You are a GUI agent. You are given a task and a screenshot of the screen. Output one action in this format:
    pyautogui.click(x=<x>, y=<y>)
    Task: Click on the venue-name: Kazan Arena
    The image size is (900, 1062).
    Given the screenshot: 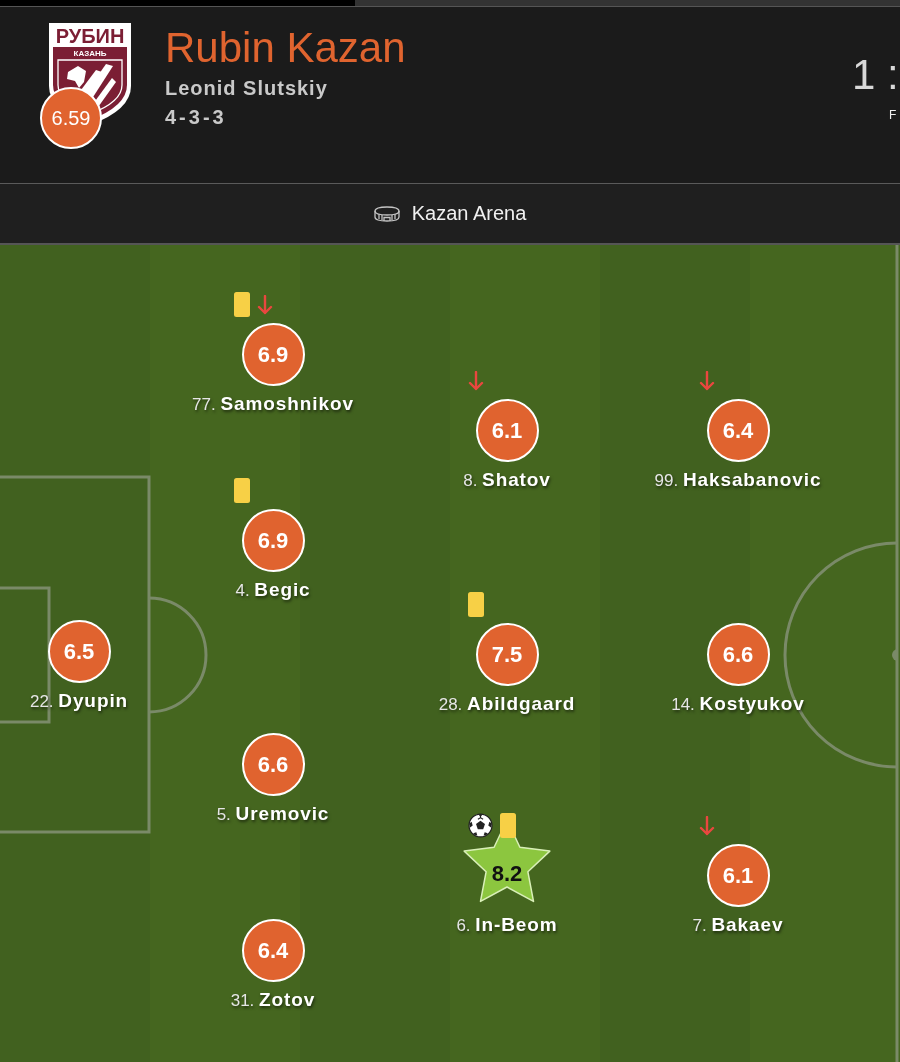 What is the action you would take?
    pyautogui.click(x=469, y=213)
    